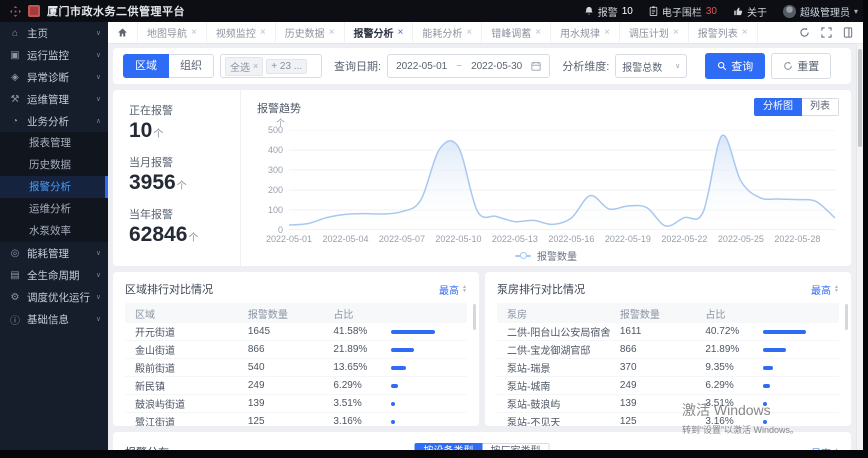 The width and height of the screenshot is (868, 458). Describe the element at coordinates (373, 34) in the screenshot. I see `tab-label: 报警分析` at that location.